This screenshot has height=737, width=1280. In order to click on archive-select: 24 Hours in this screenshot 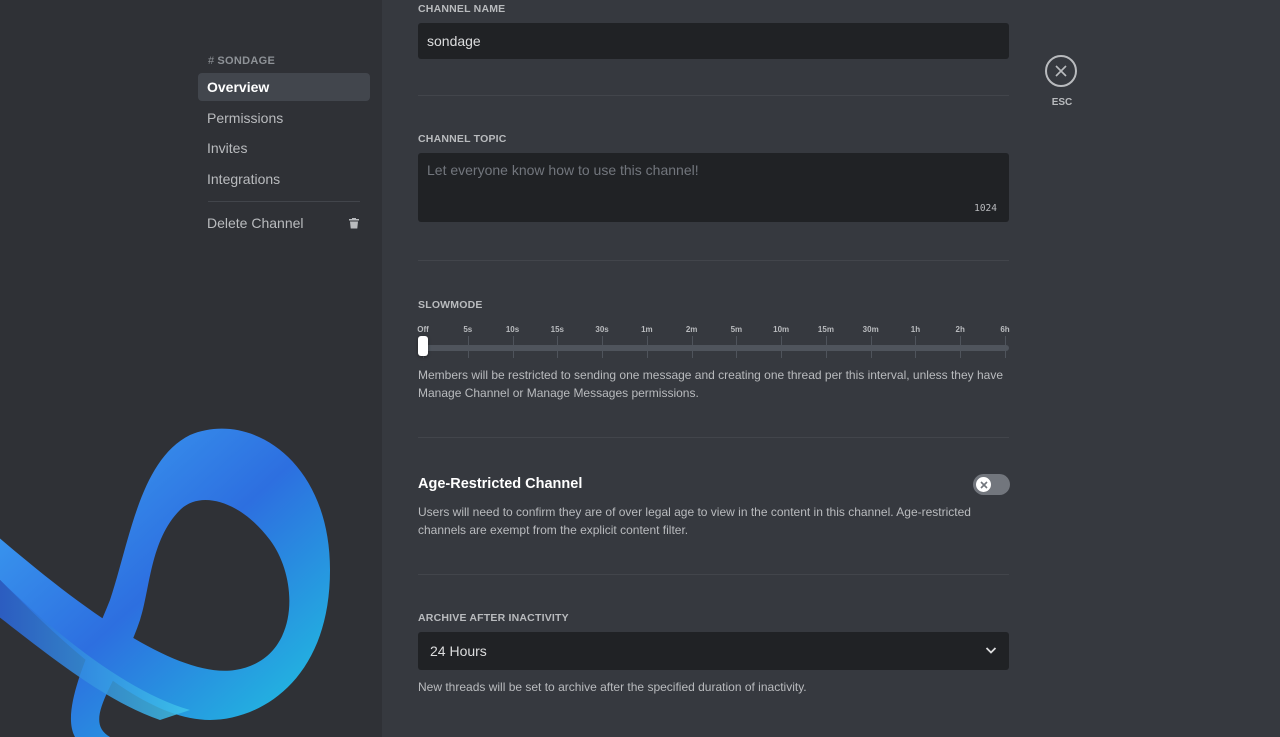, I will do `click(713, 651)`.